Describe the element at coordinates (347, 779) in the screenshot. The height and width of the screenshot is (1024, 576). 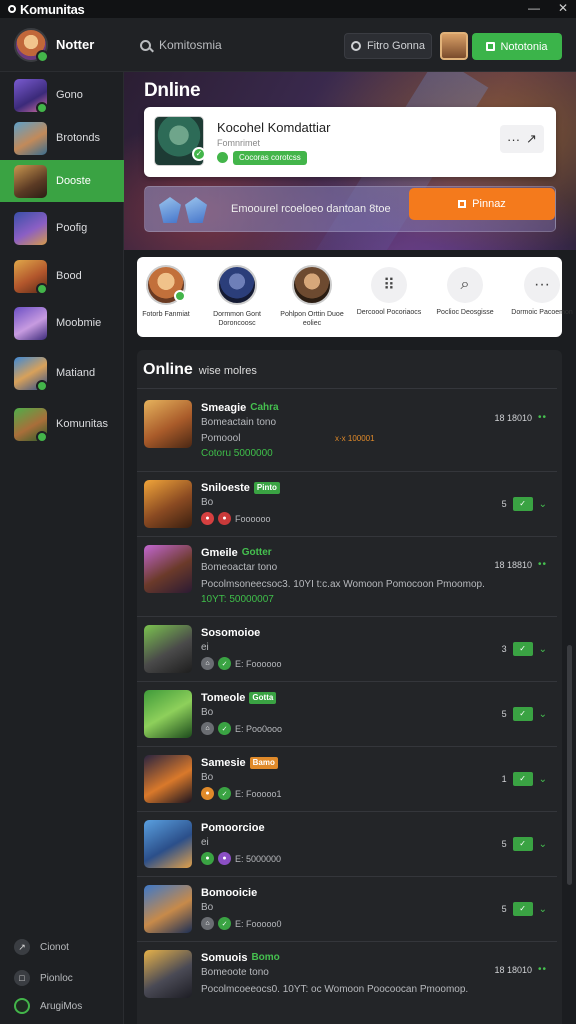
I see `list-row: Samesie Bamo Bo ● ✓ E: Fooooo1 1 ✓ ⌄` at that location.